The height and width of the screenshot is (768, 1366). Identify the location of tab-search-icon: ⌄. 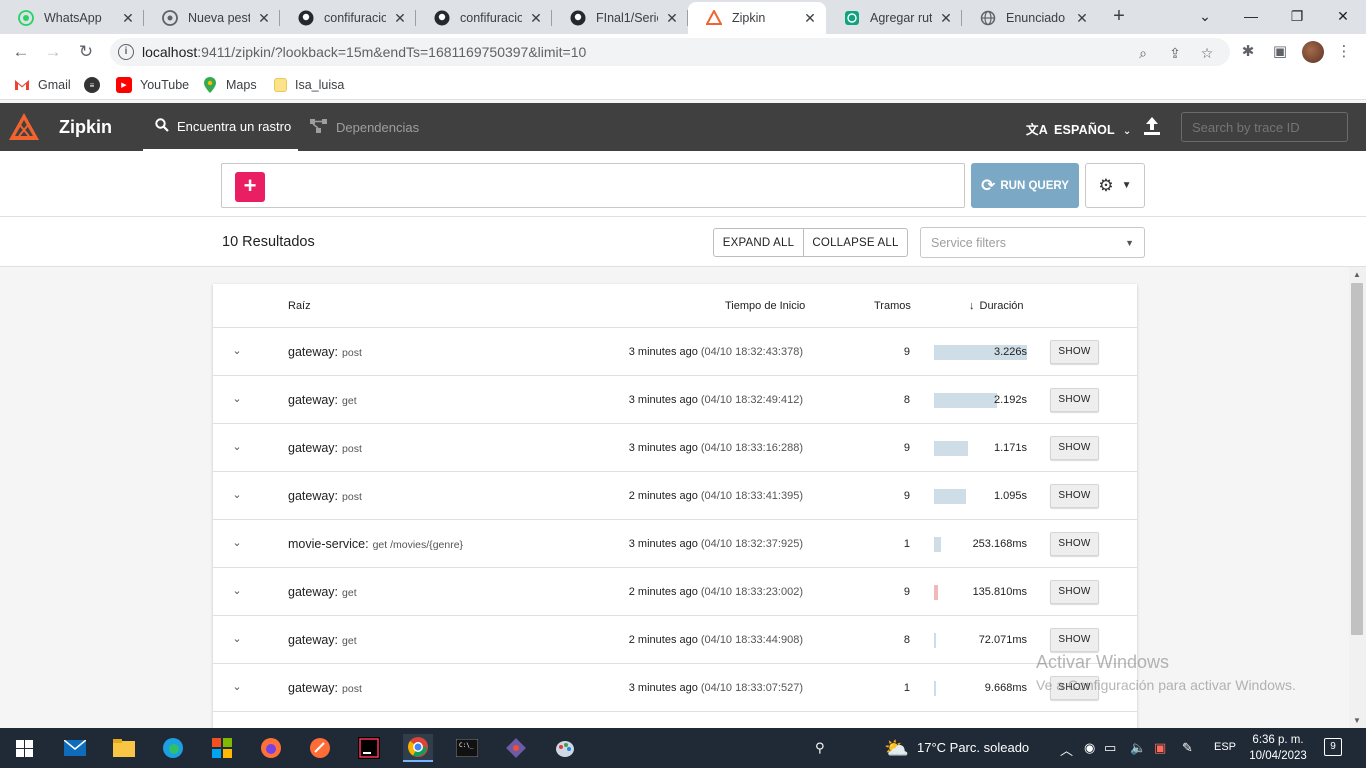
(1205, 16).